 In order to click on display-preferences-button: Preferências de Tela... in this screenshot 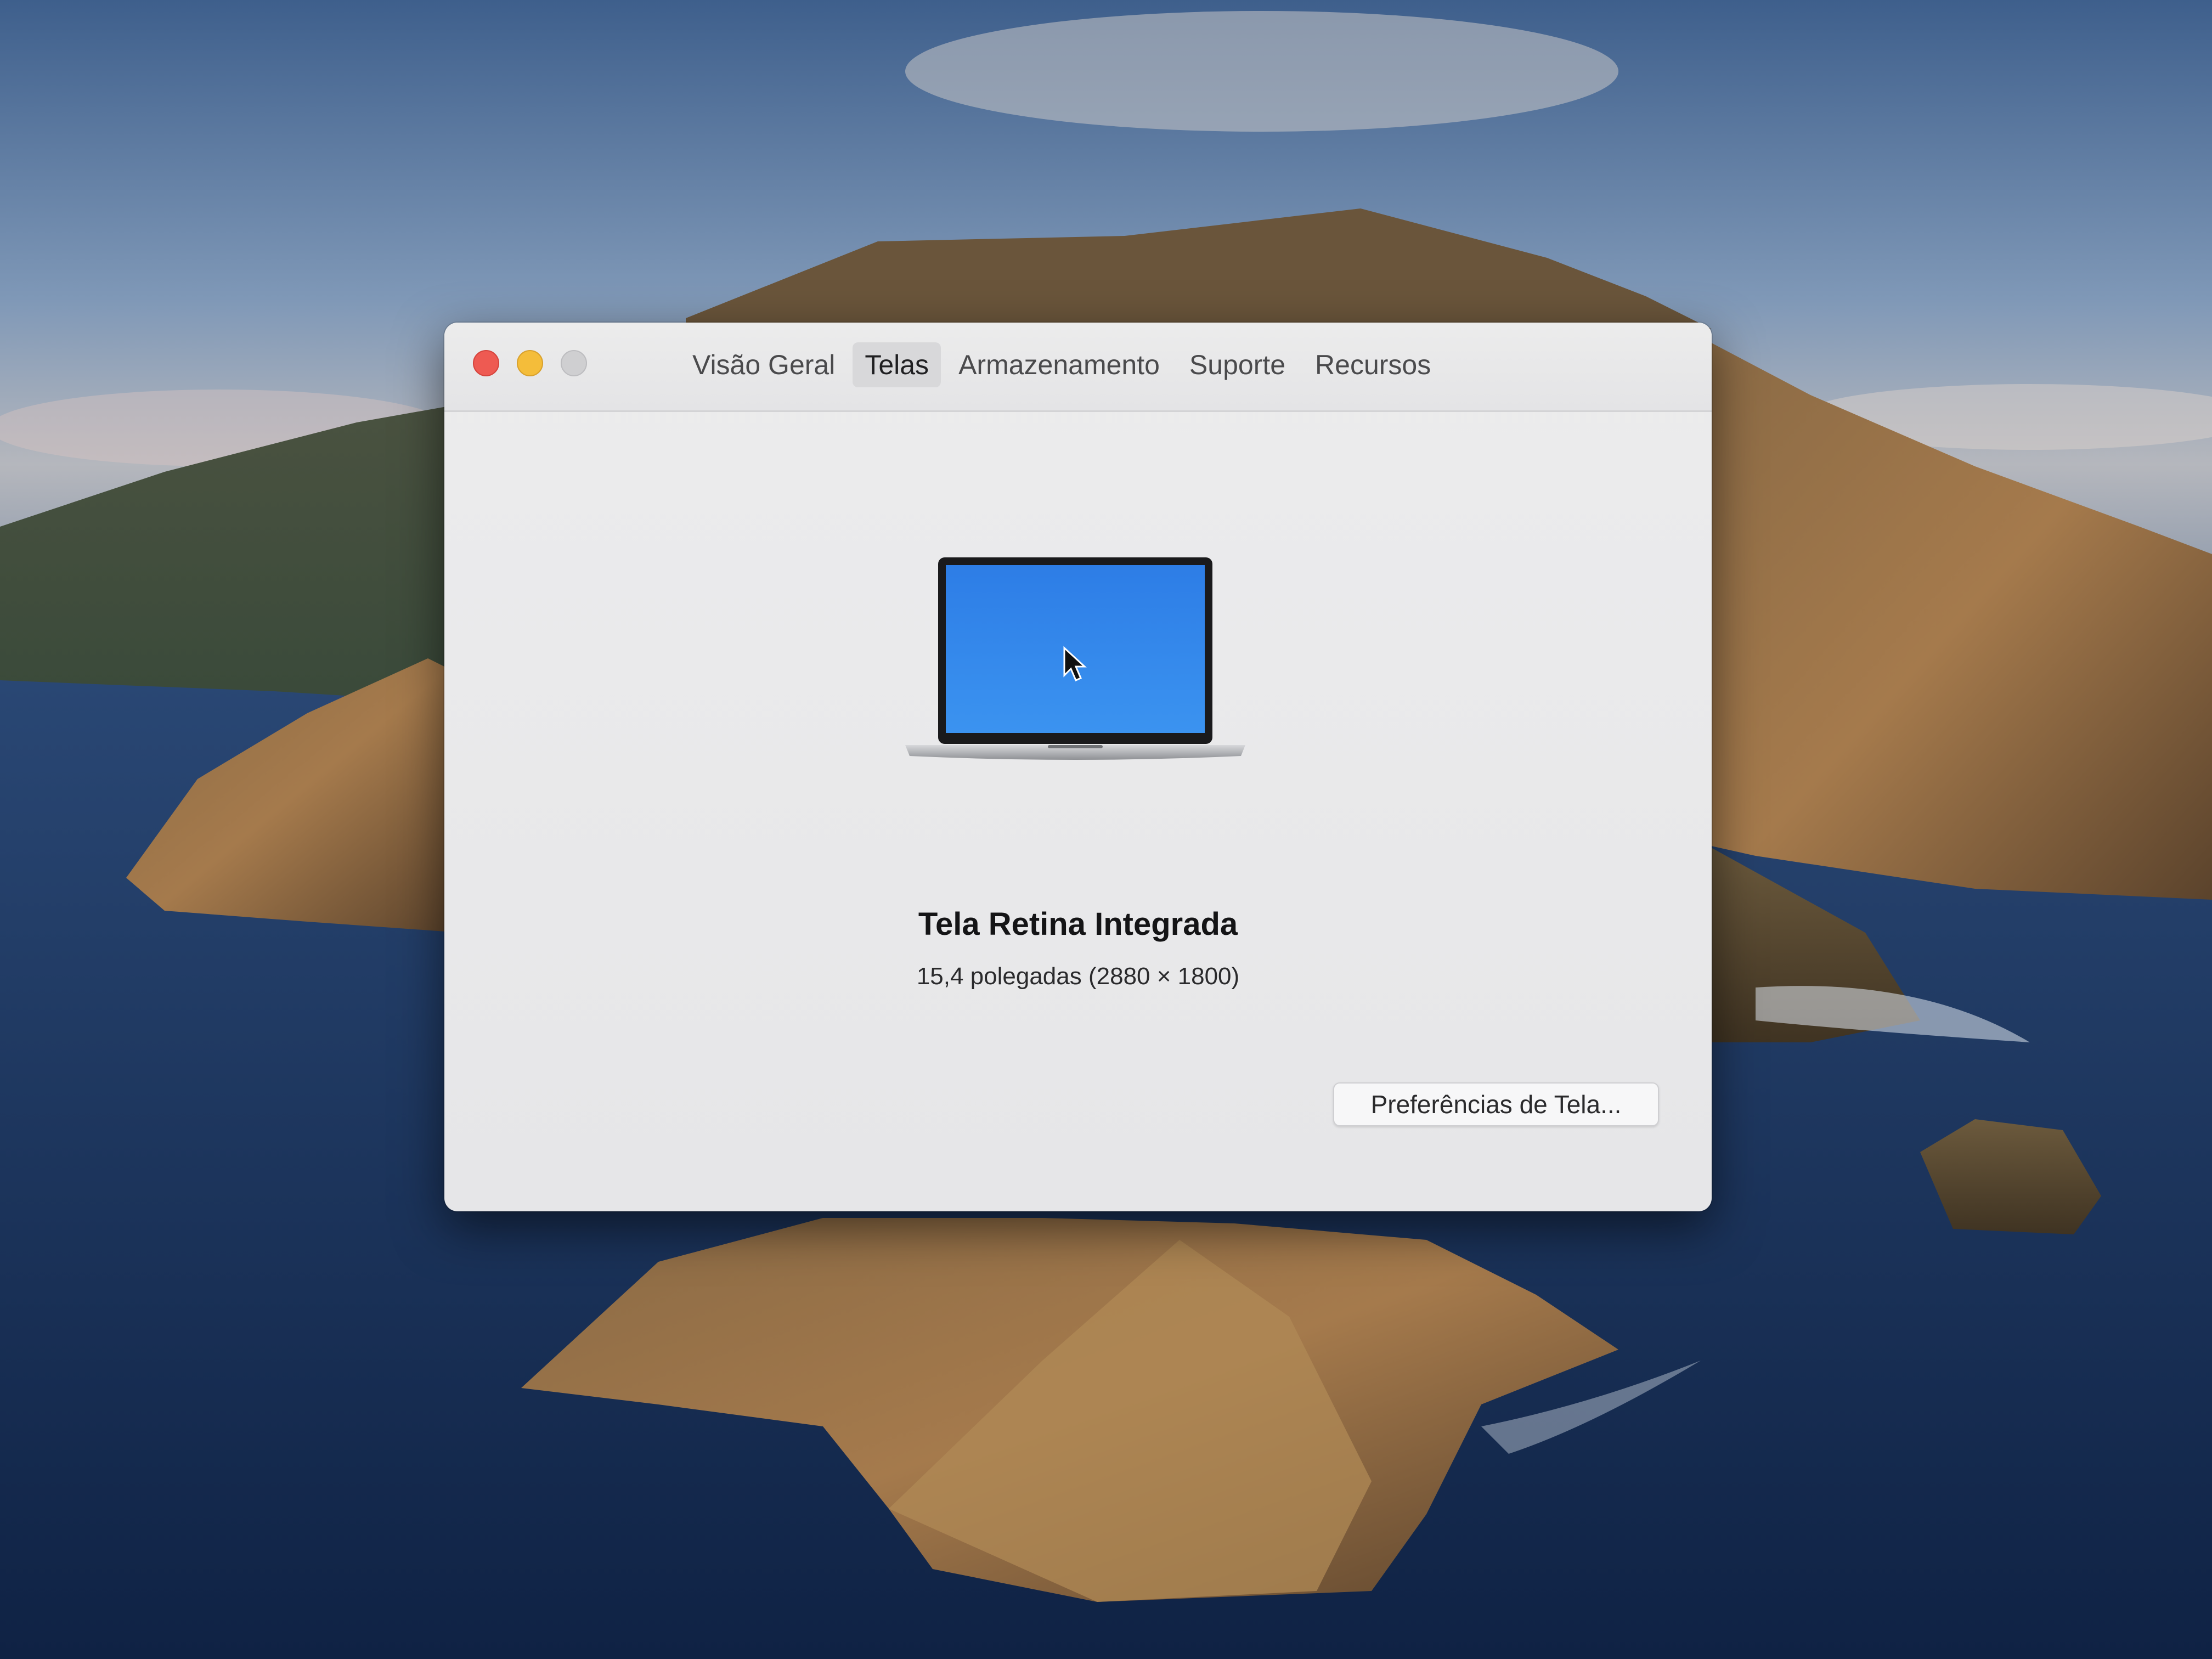, I will do `click(1496, 1104)`.